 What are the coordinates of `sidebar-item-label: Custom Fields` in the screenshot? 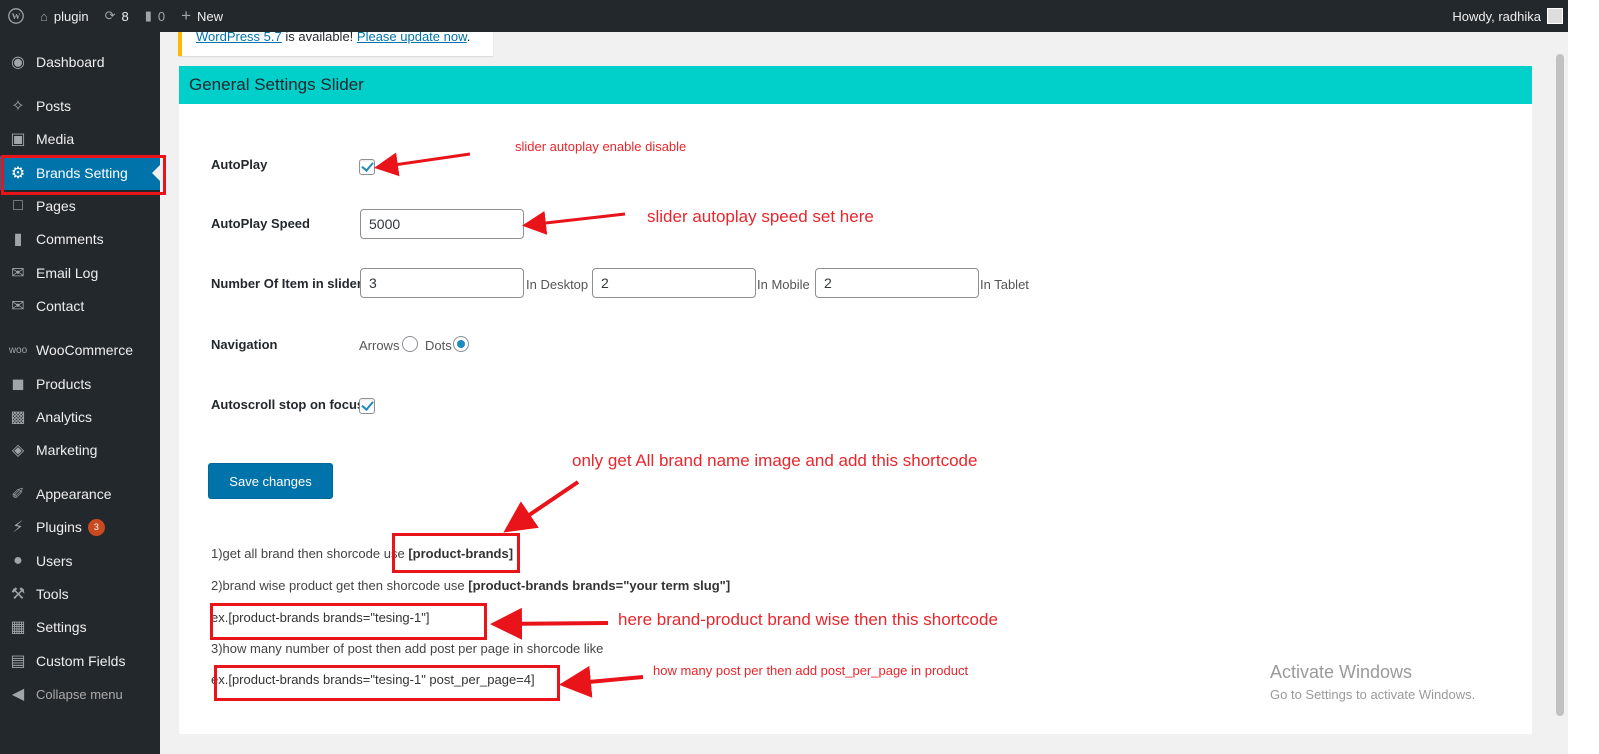 It's located at (81, 661).